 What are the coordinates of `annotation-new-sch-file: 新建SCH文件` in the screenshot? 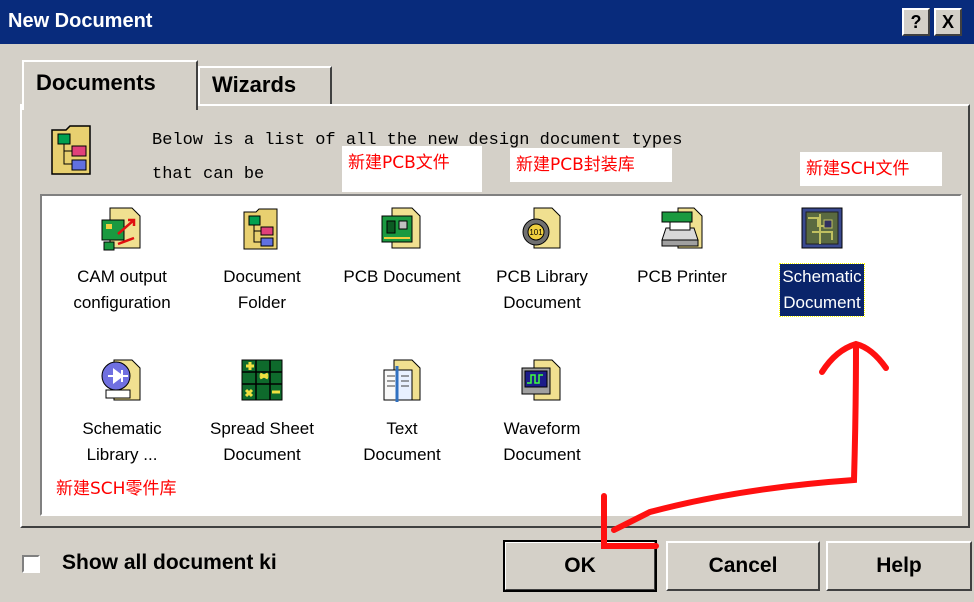 It's located at (871, 169).